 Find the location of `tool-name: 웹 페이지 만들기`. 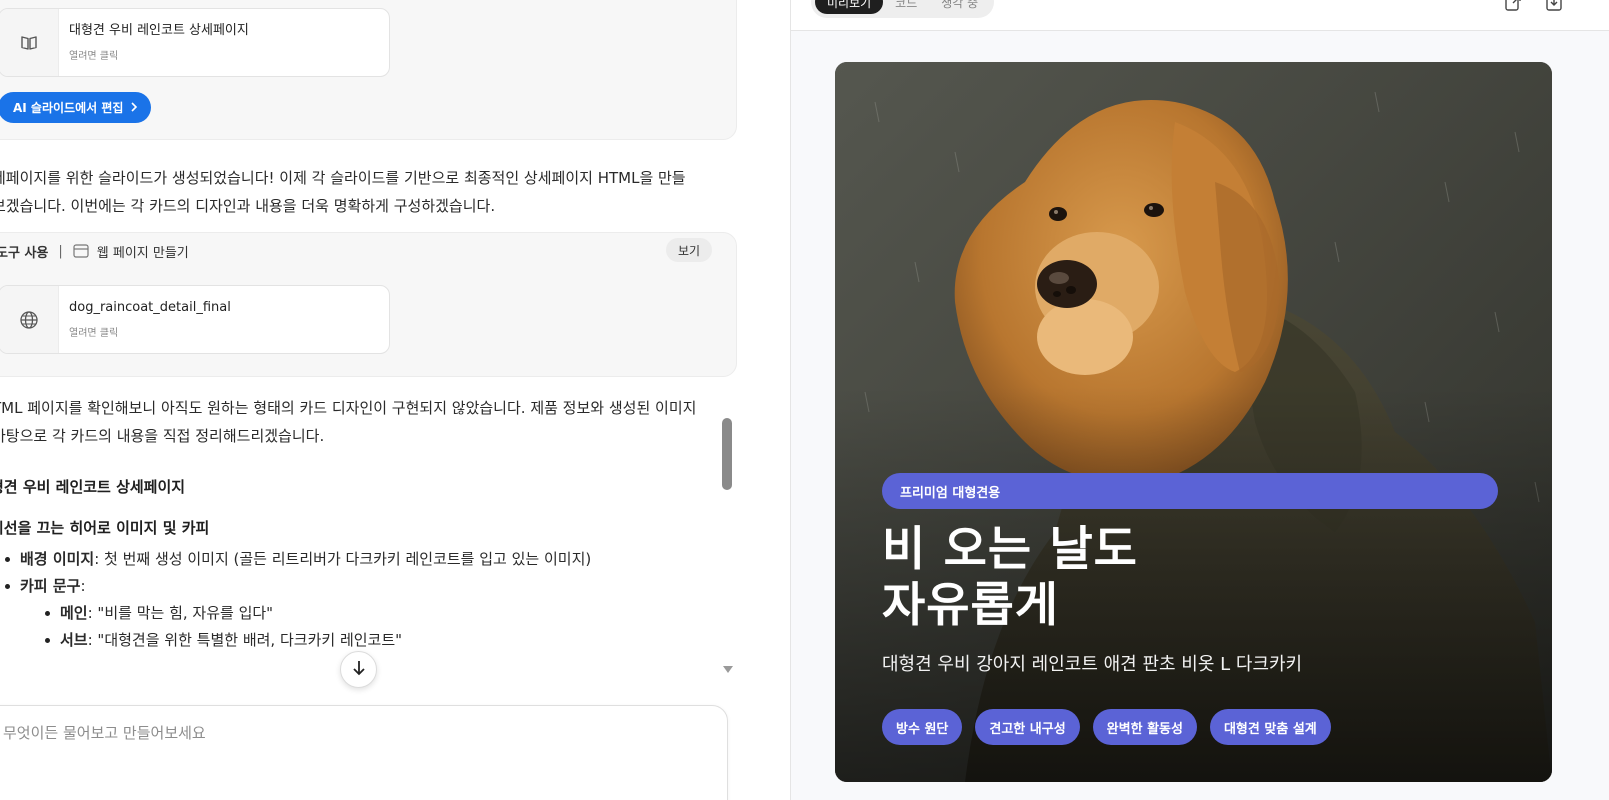

tool-name: 웹 페이지 만들기 is located at coordinates (142, 253).